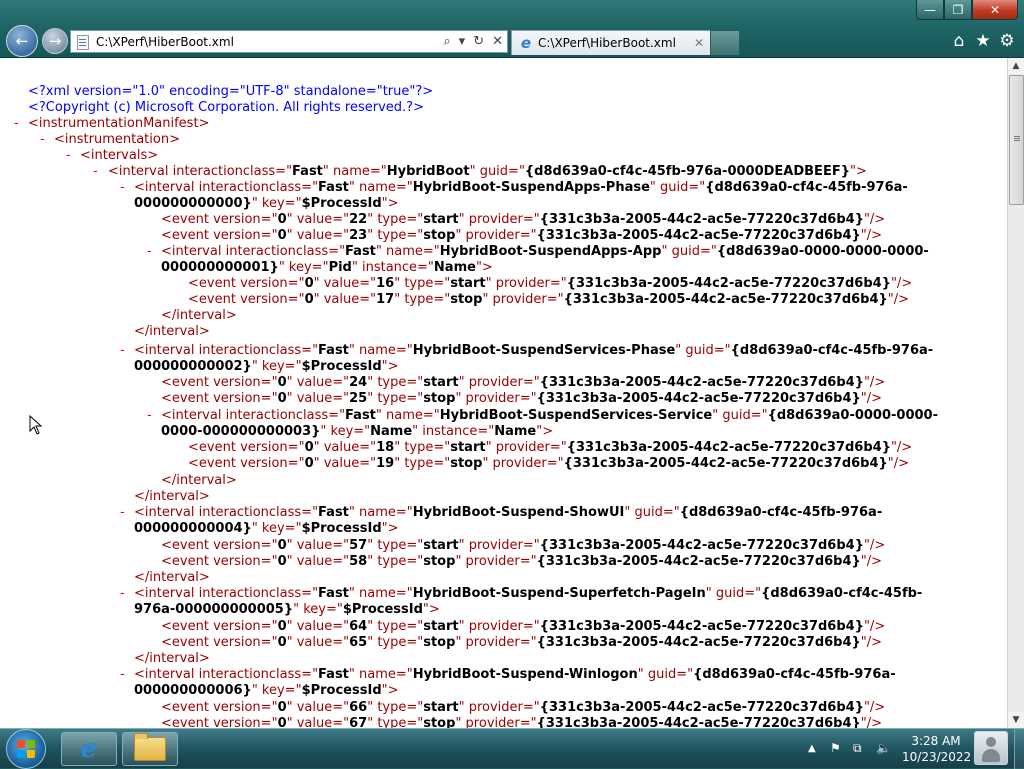  Describe the element at coordinates (812, 748) in the screenshot. I see `show-hidden-icons-icon: ▲` at that location.